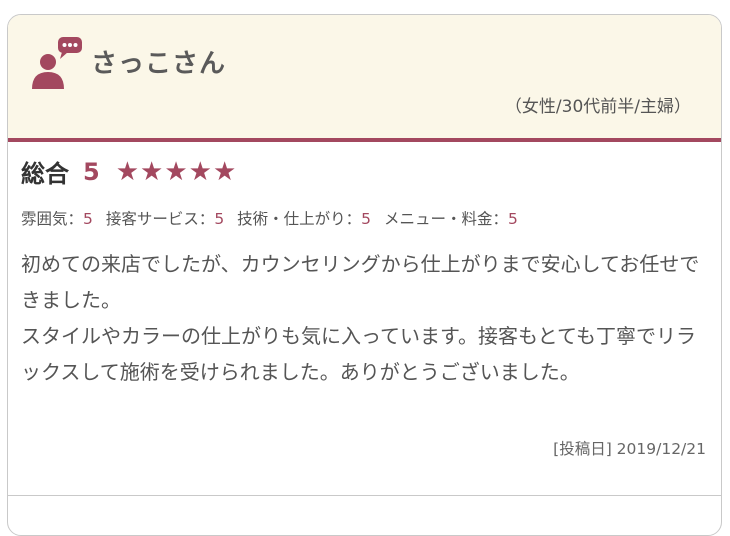 This screenshot has height=536, width=730. I want to click on overall-score: 5, so click(91, 171).